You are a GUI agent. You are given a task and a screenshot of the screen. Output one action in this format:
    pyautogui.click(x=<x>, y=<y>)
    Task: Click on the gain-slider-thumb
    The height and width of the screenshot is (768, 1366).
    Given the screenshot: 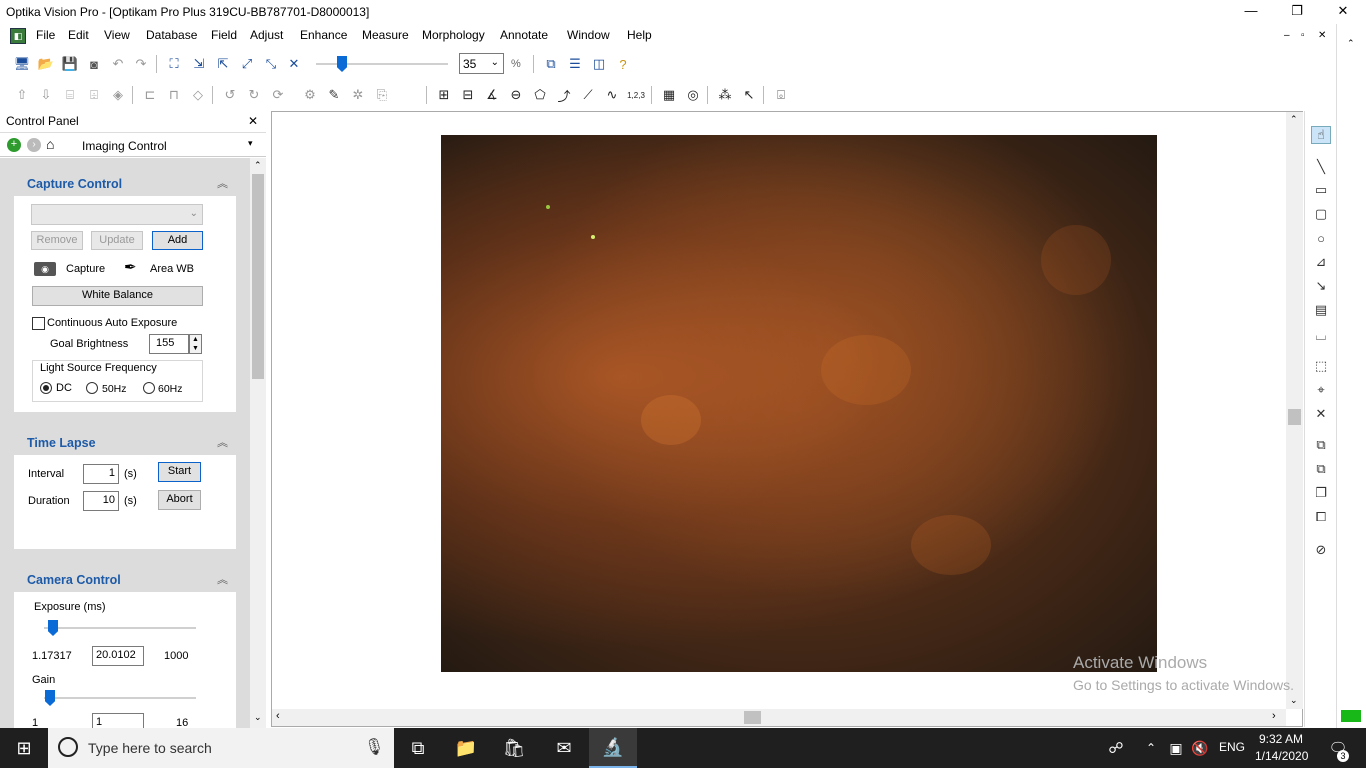 What is the action you would take?
    pyautogui.click(x=50, y=698)
    